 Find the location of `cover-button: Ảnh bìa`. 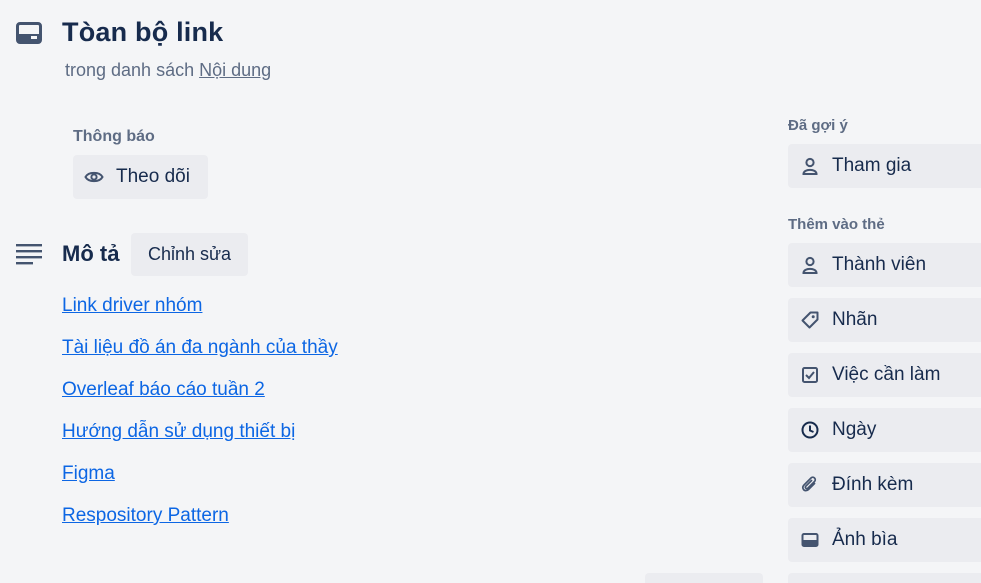

cover-button: Ảnh bìa is located at coordinates (884, 540).